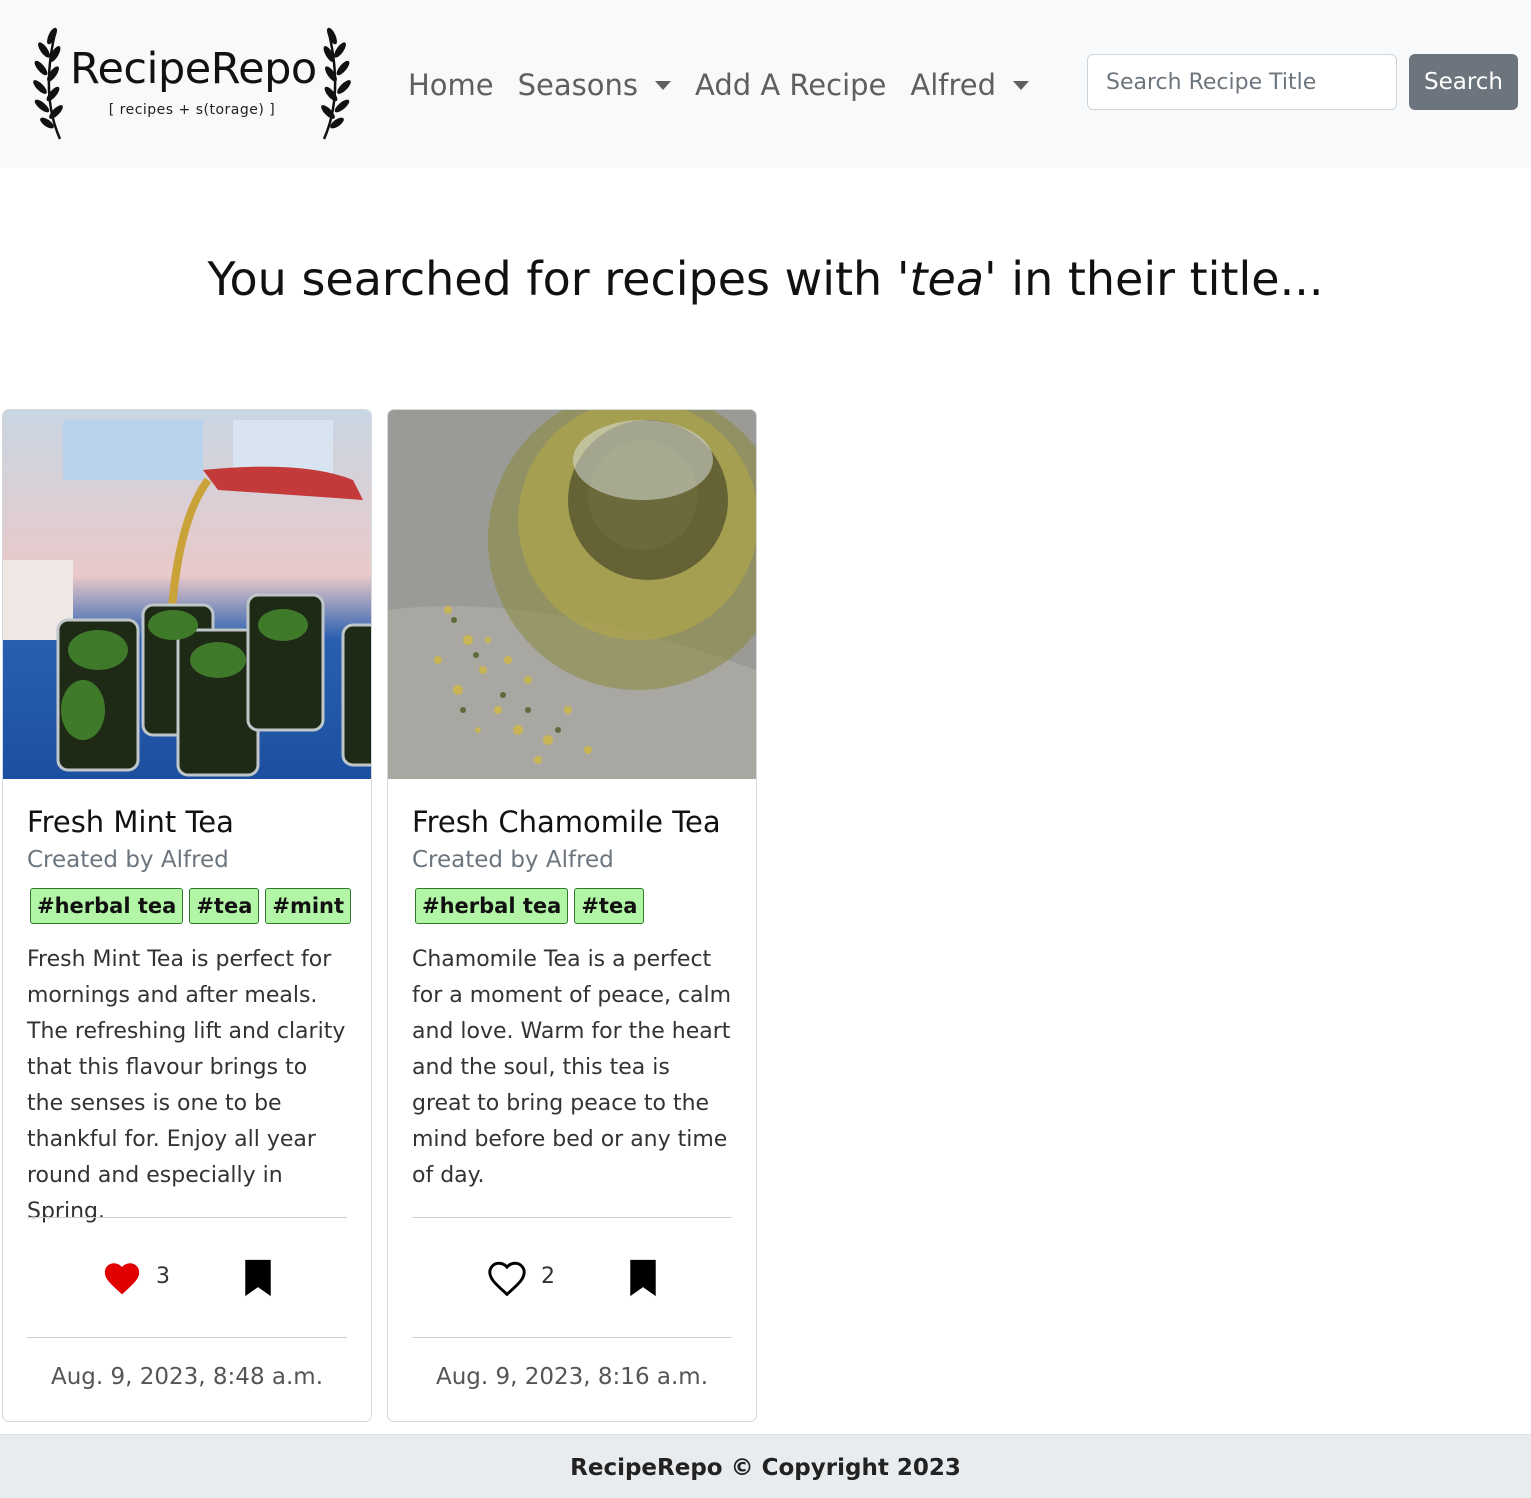 The image size is (1531, 1498). I want to click on recipe-date: Aug. 9, 2023, 8:48 a.m., so click(187, 1377).